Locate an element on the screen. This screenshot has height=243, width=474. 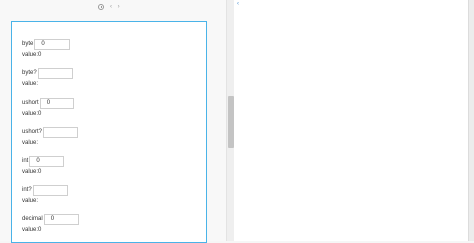
field-int-nullable: int? value: is located at coordinates (52, 194).